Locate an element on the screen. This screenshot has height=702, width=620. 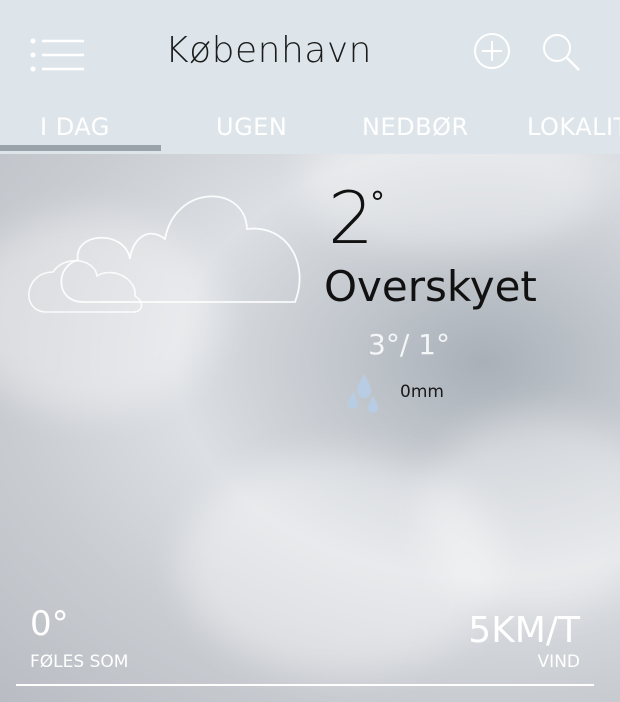
current-temperature: 2 is located at coordinates (351, 218).